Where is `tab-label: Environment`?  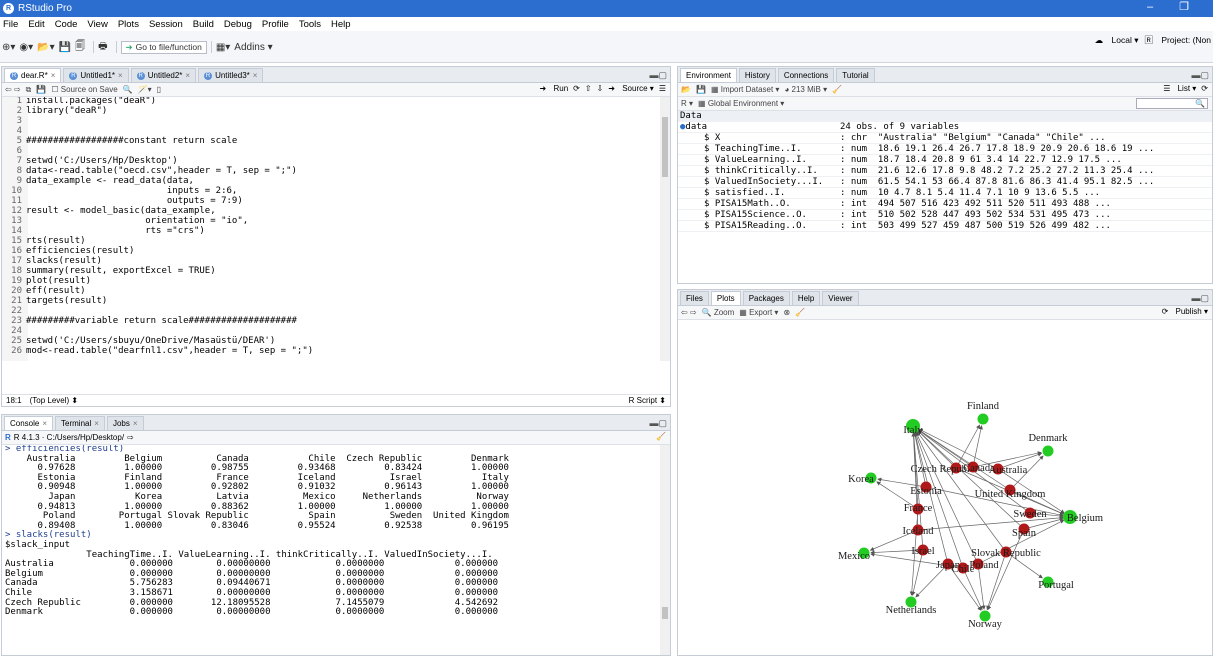
tab-label: Environment is located at coordinates (708, 75).